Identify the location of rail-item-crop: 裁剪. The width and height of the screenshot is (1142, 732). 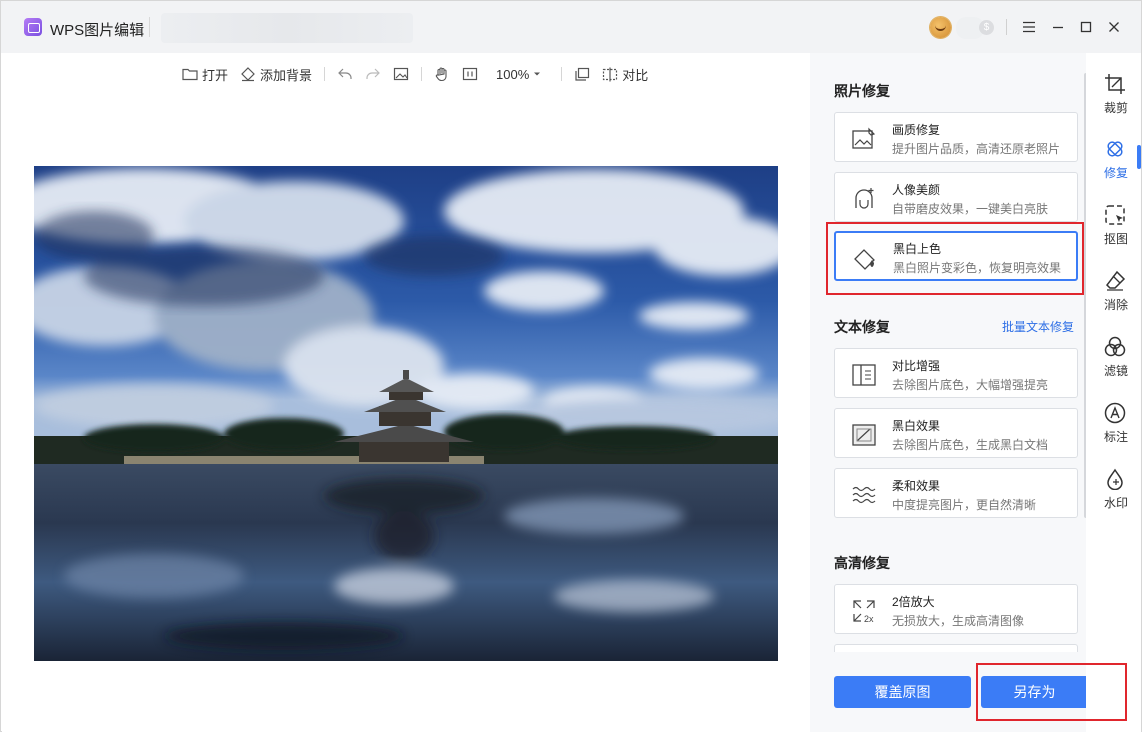
(1113, 94).